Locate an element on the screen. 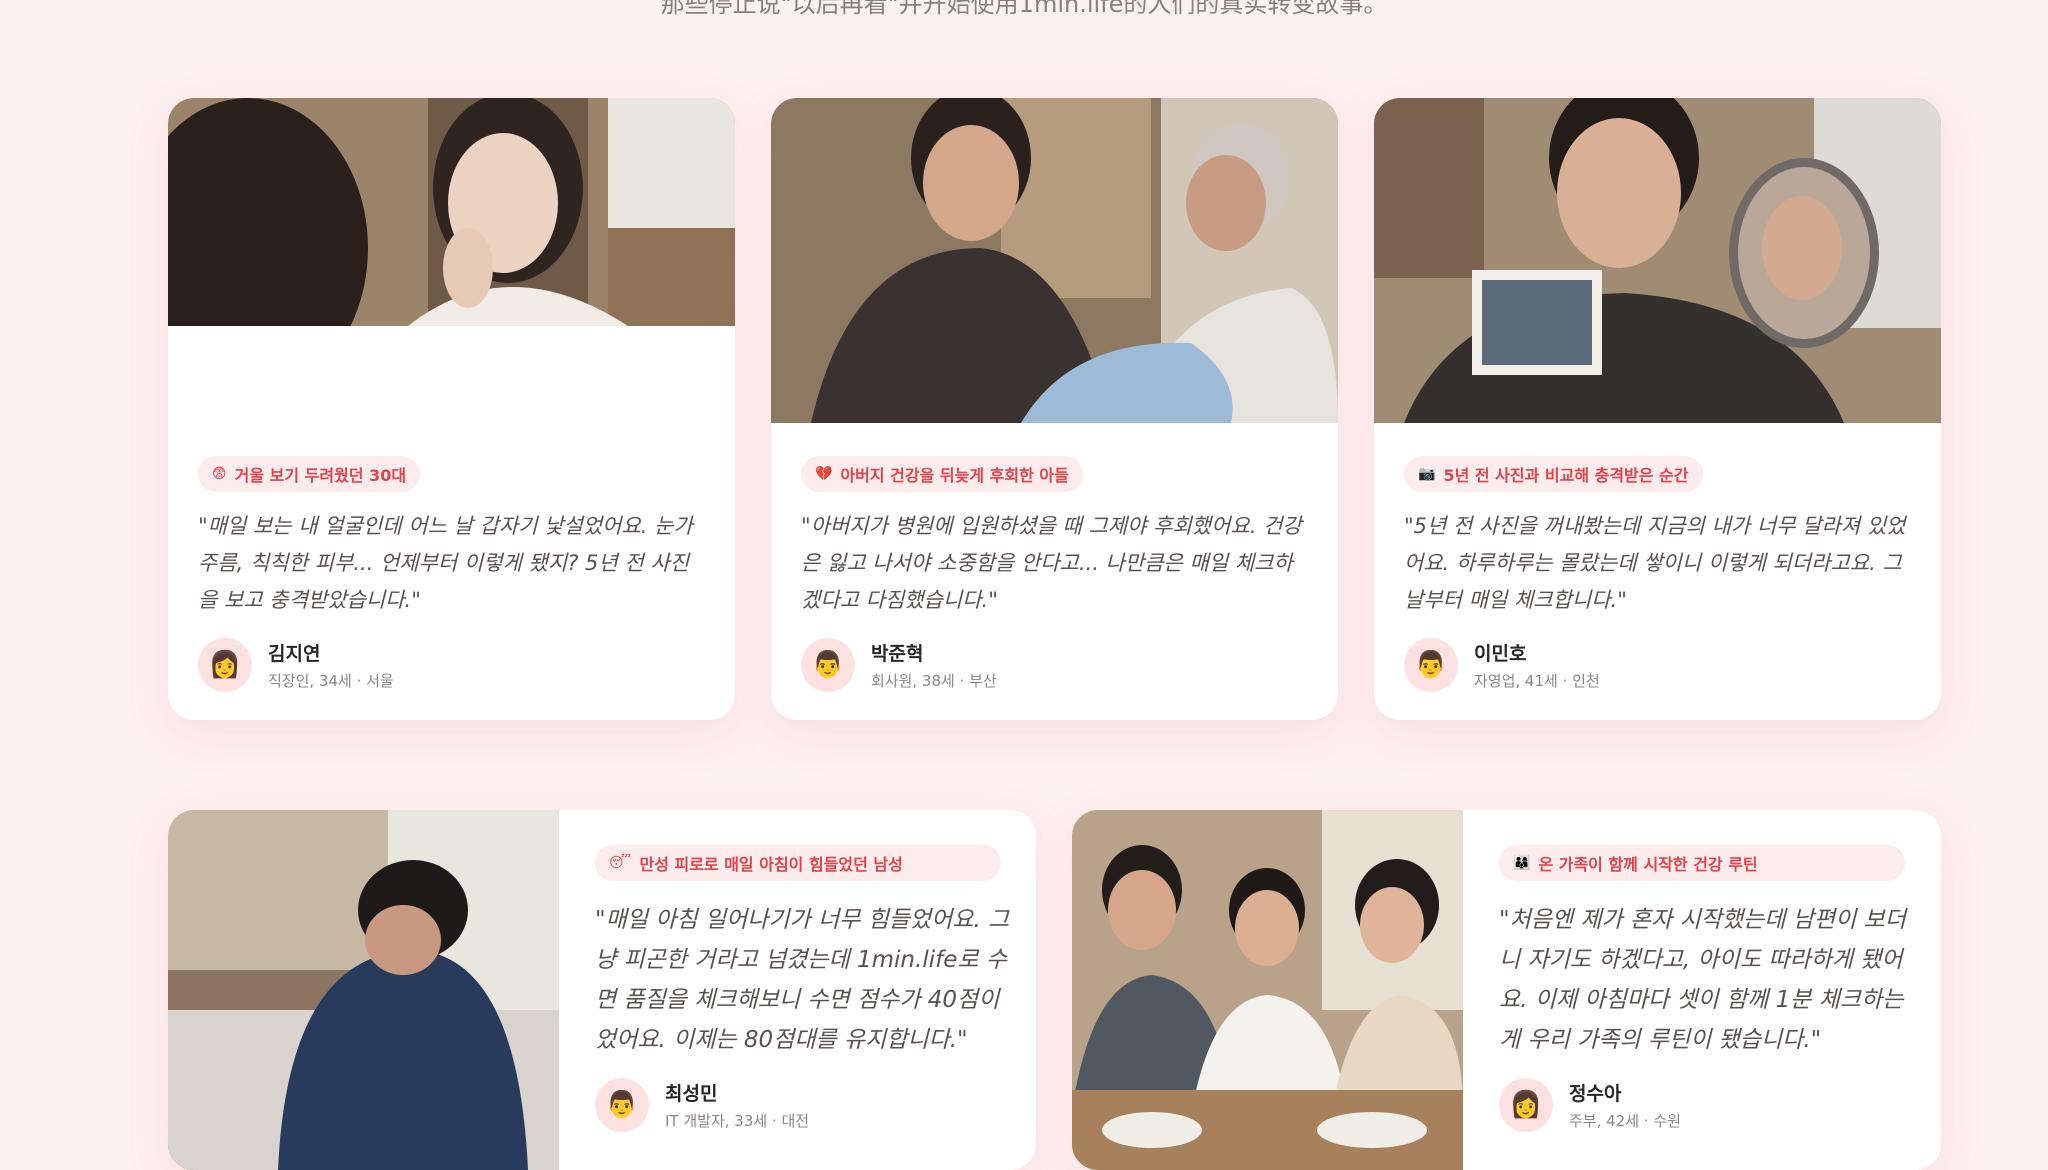  story-tag: 📷 5년 전 사진과 비교해 충격받은 순간 is located at coordinates (1553, 474).